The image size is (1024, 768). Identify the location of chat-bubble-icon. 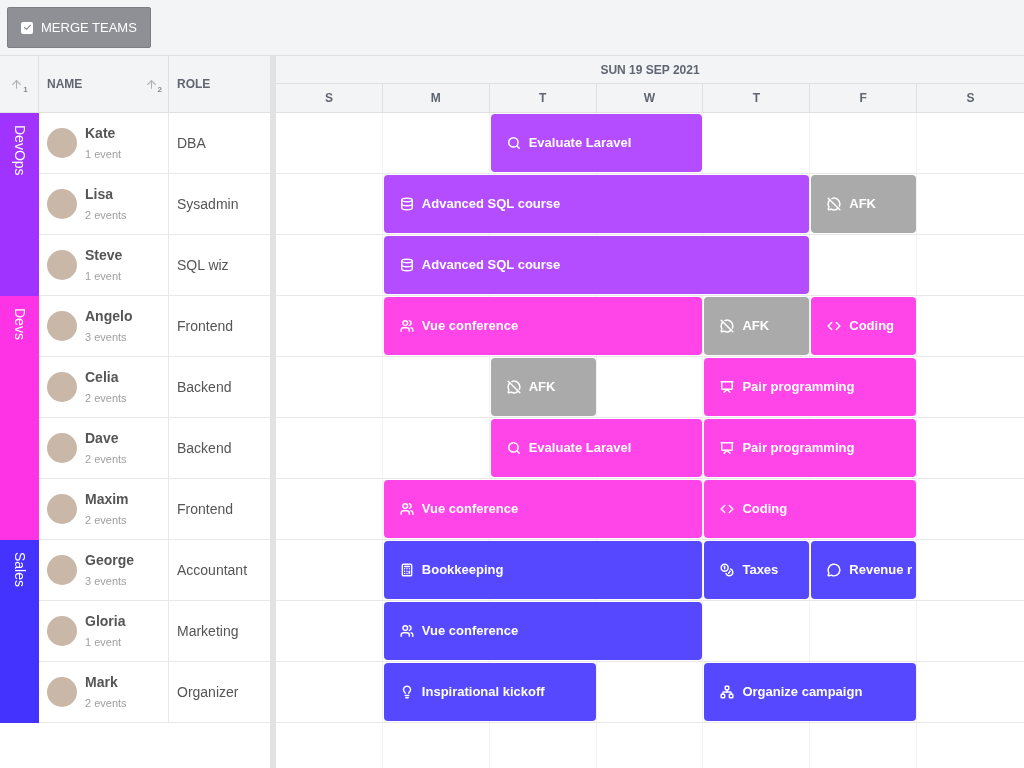
(834, 570).